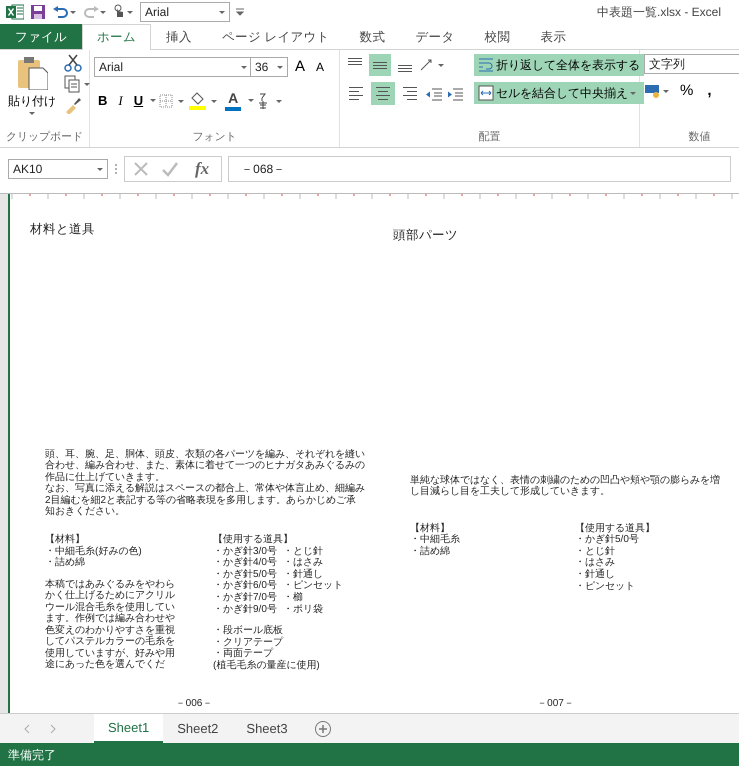  I want to click on list-item: (植毛毛糸の量産に使用), so click(267, 666).